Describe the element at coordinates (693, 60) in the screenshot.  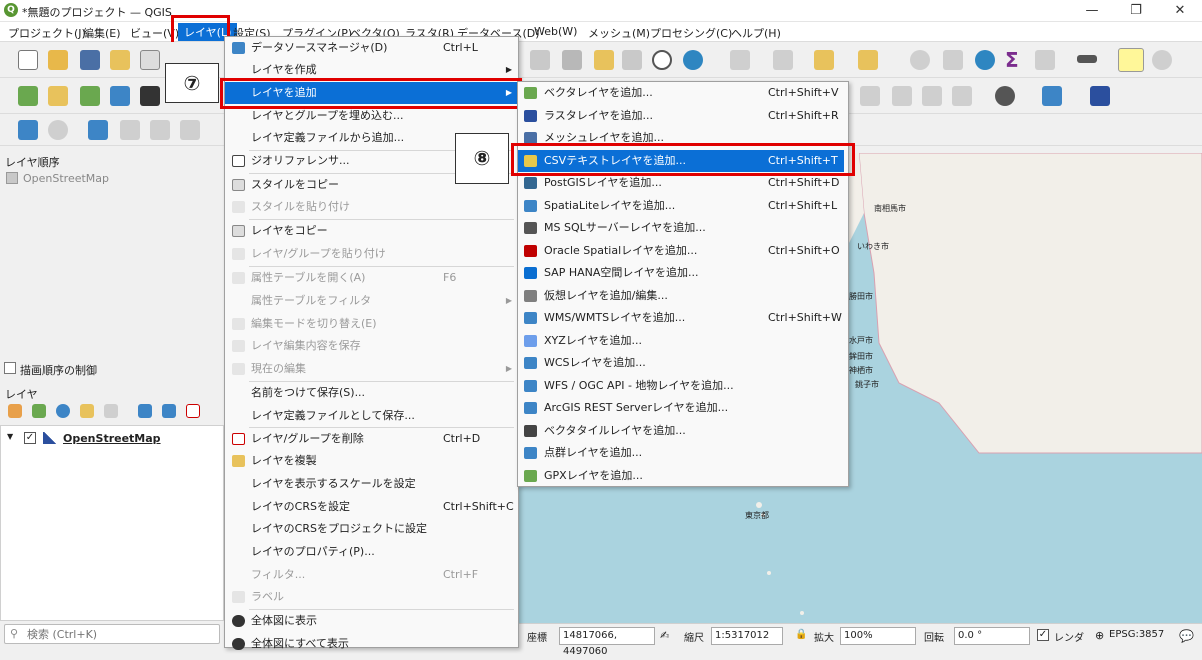
I see `refresh-icon` at that location.